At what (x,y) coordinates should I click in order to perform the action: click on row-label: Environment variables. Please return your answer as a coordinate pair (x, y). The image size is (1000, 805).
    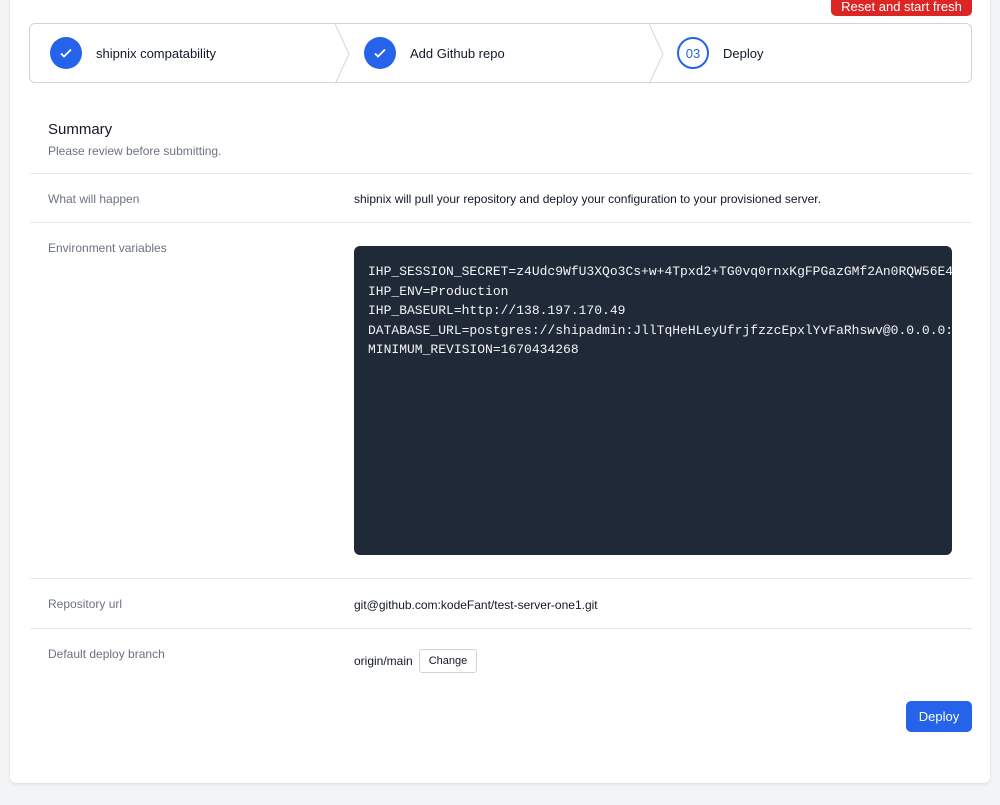
    Looking at the image, I should click on (107, 248).